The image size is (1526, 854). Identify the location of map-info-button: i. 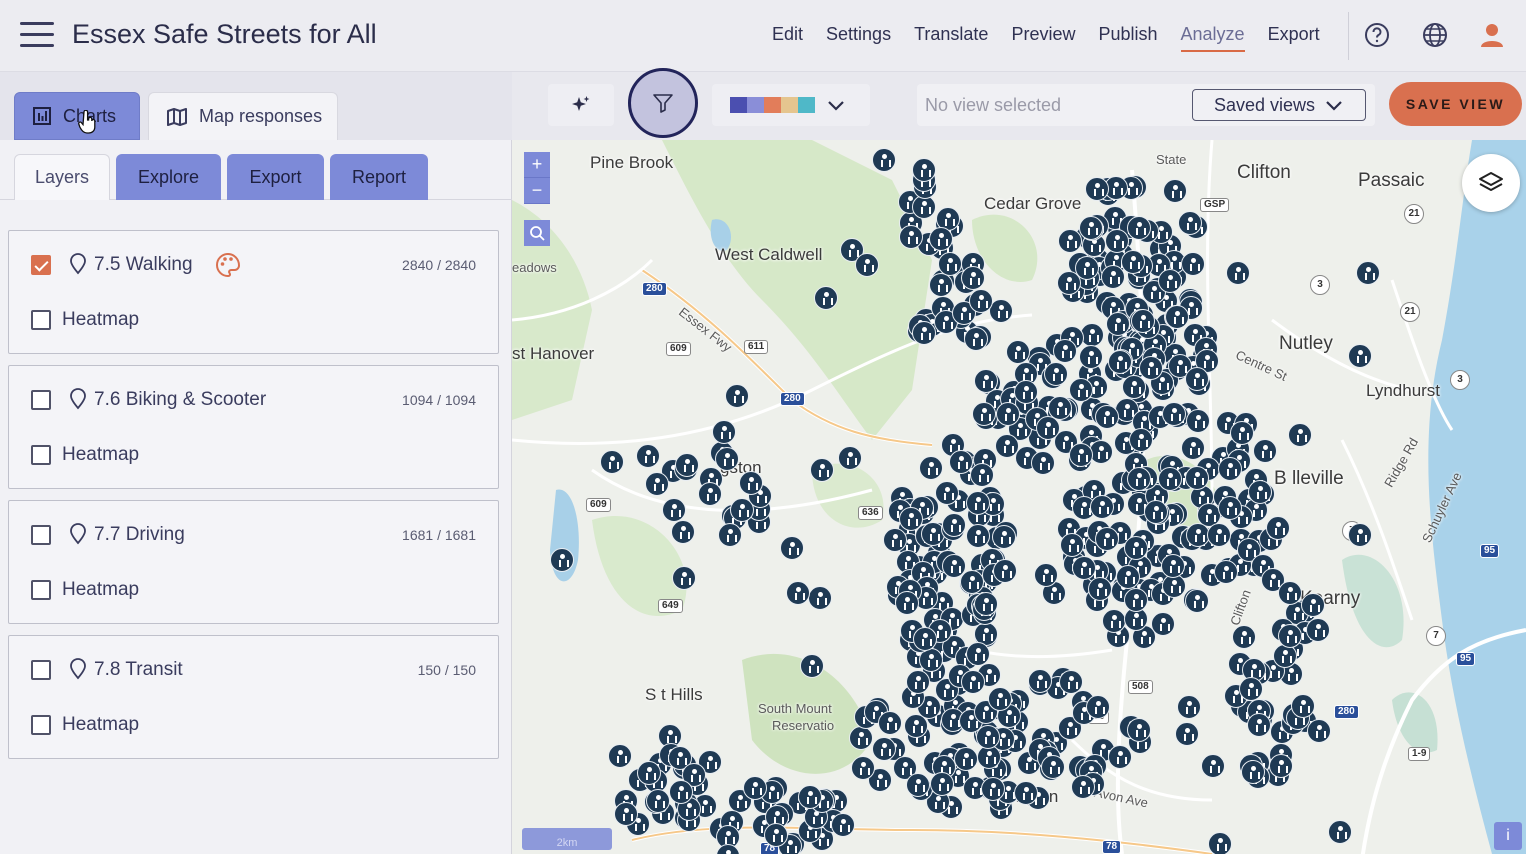
(1508, 836).